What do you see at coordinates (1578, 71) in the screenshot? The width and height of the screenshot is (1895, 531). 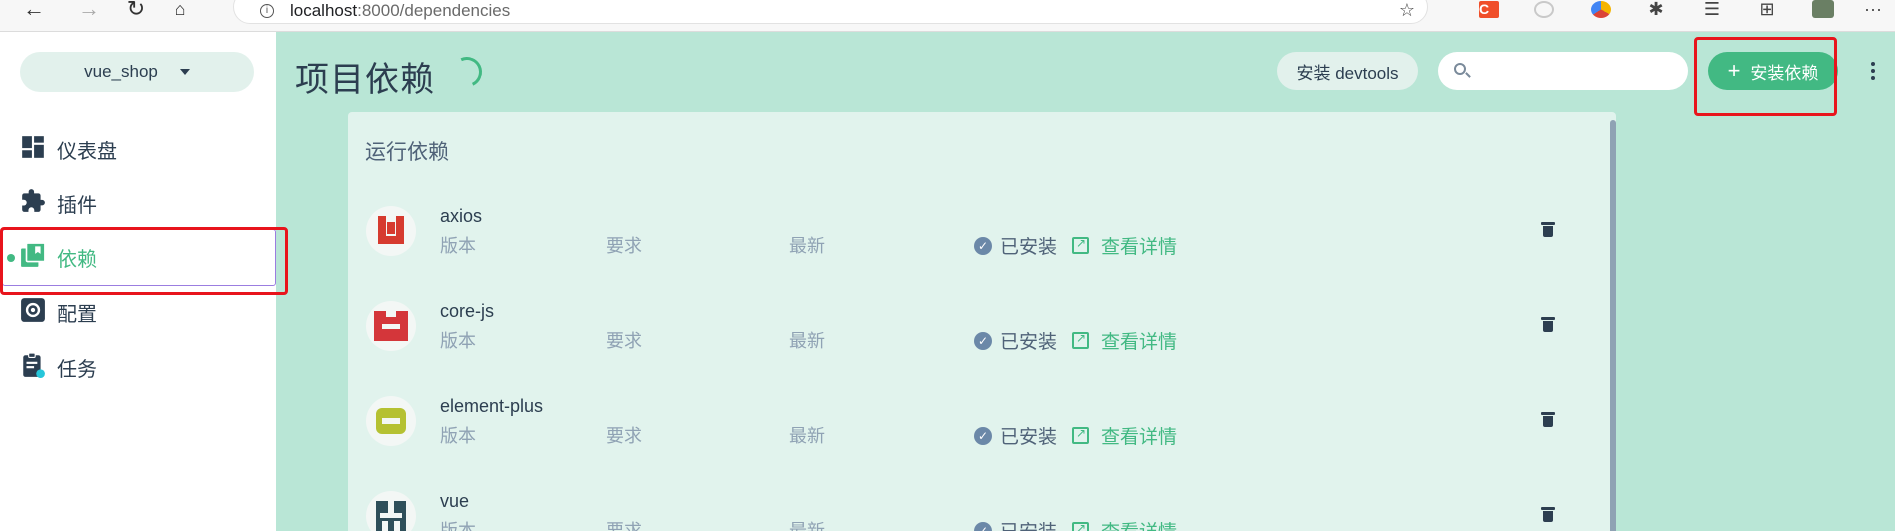 I see `search-input` at bounding box center [1578, 71].